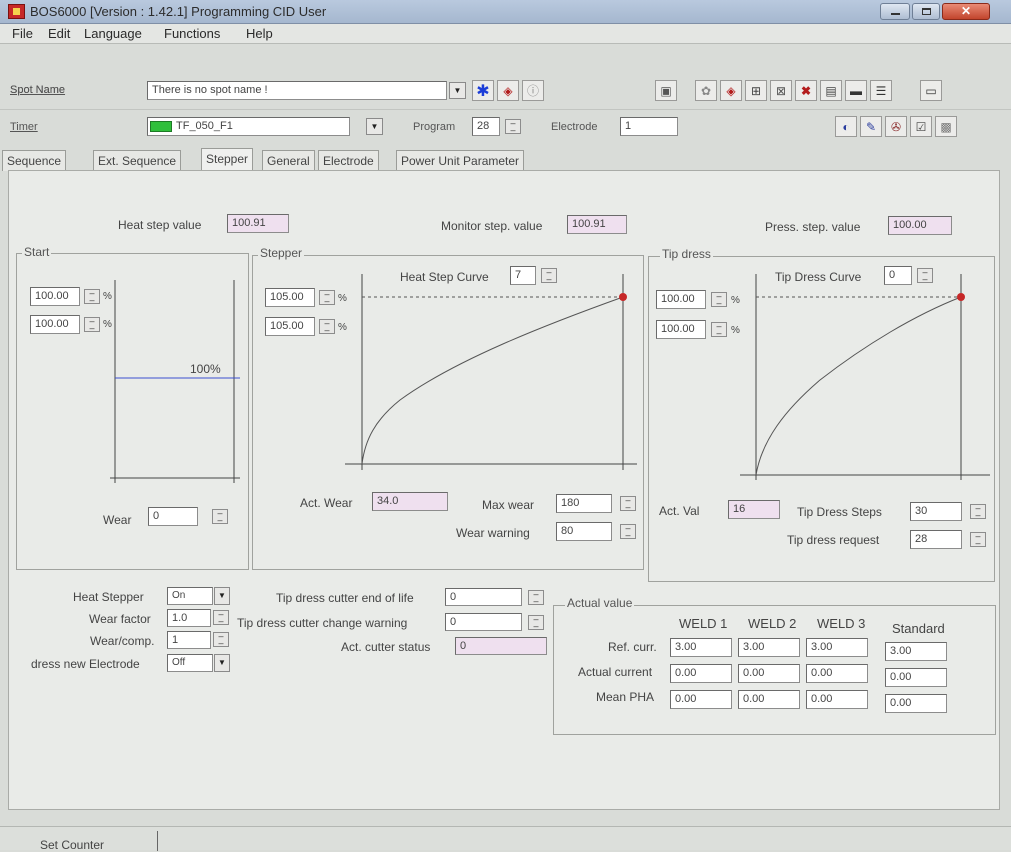 The width and height of the screenshot is (1011, 852). Describe the element at coordinates (190, 596) in the screenshot. I see `heat-stepper-select: On` at that location.